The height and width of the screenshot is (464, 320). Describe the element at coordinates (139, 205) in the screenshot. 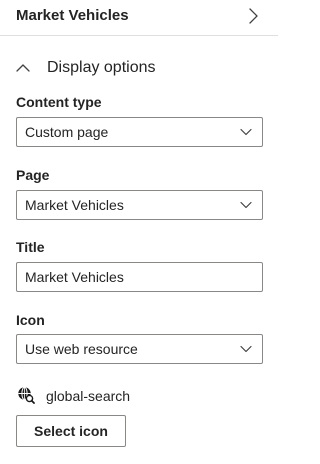

I see `page-dropdown: Market Vehicles` at that location.